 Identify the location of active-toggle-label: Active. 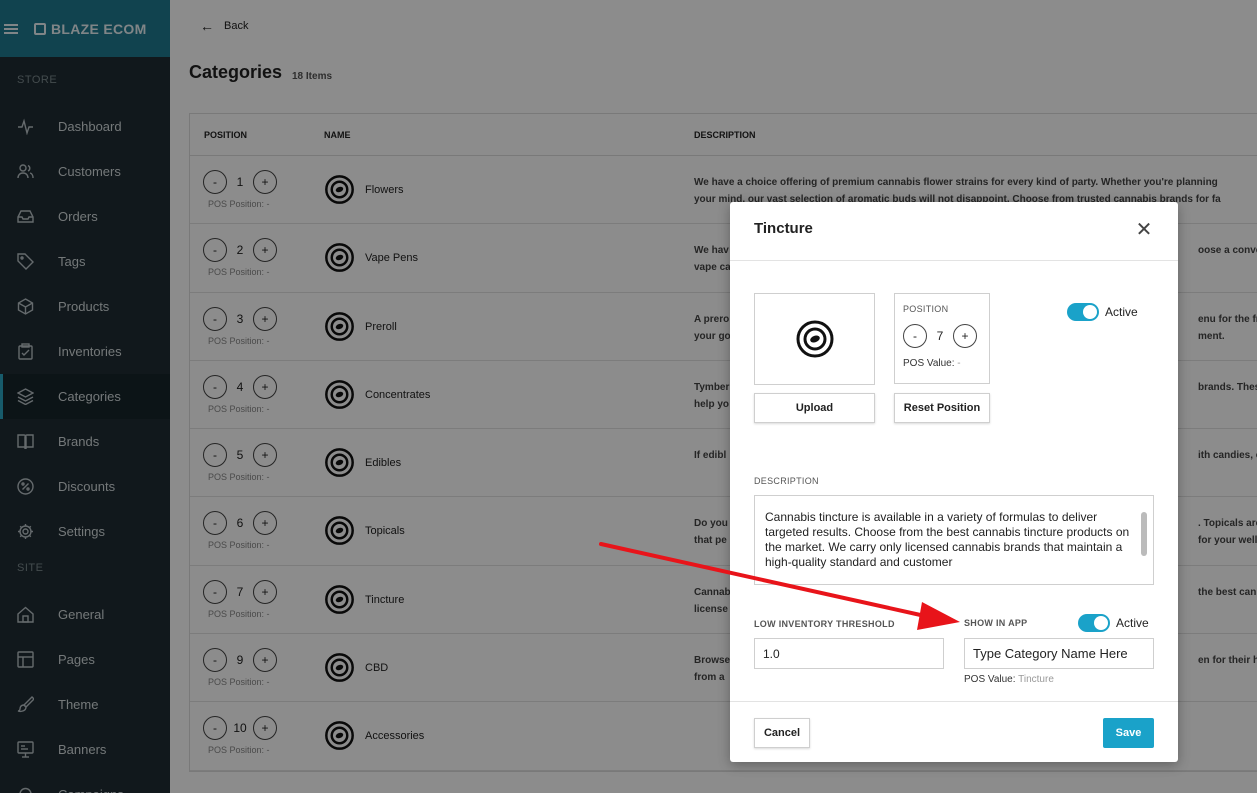
(1121, 312).